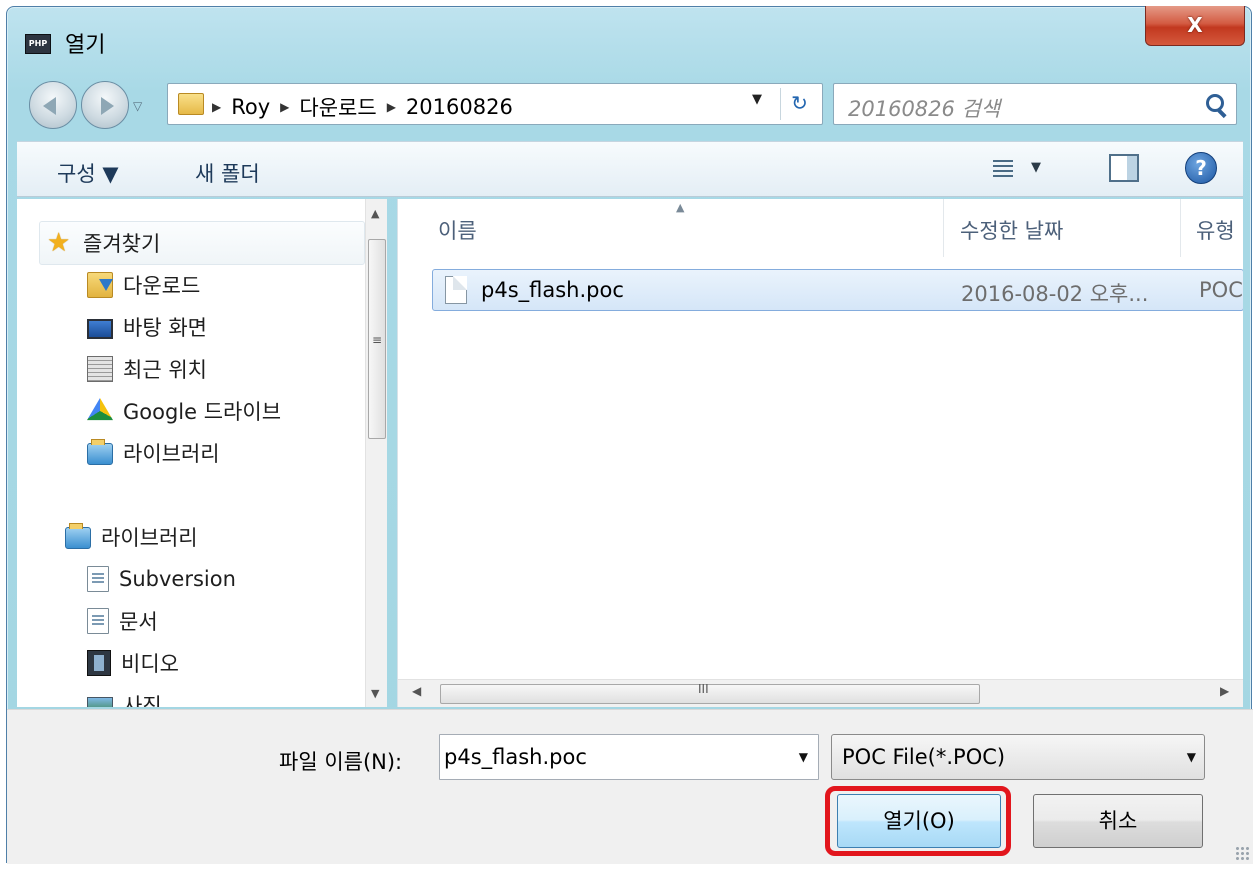  What do you see at coordinates (59, 243) in the screenshot?
I see `star-icon: ★` at bounding box center [59, 243].